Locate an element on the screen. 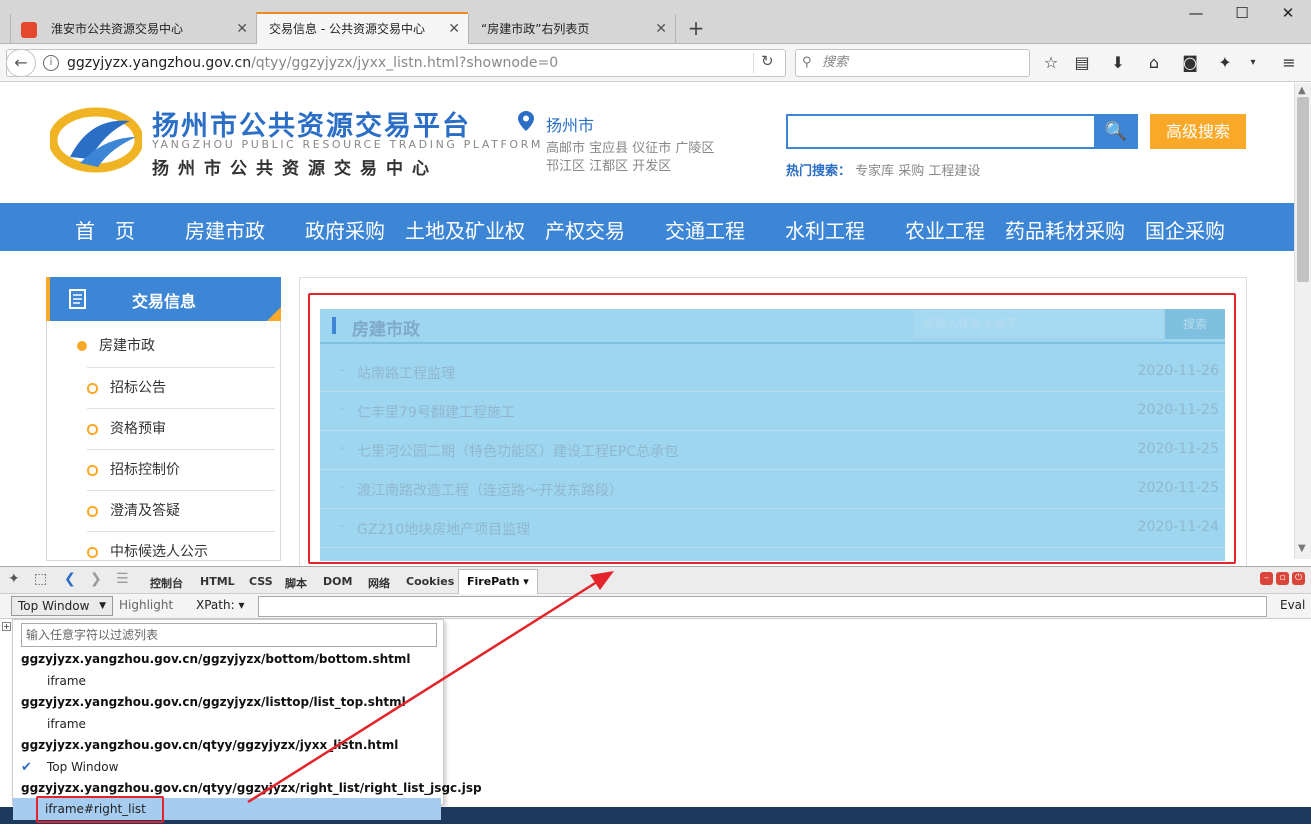 The height and width of the screenshot is (824, 1311). menu-icon: ≡ is located at coordinates (1289, 63).